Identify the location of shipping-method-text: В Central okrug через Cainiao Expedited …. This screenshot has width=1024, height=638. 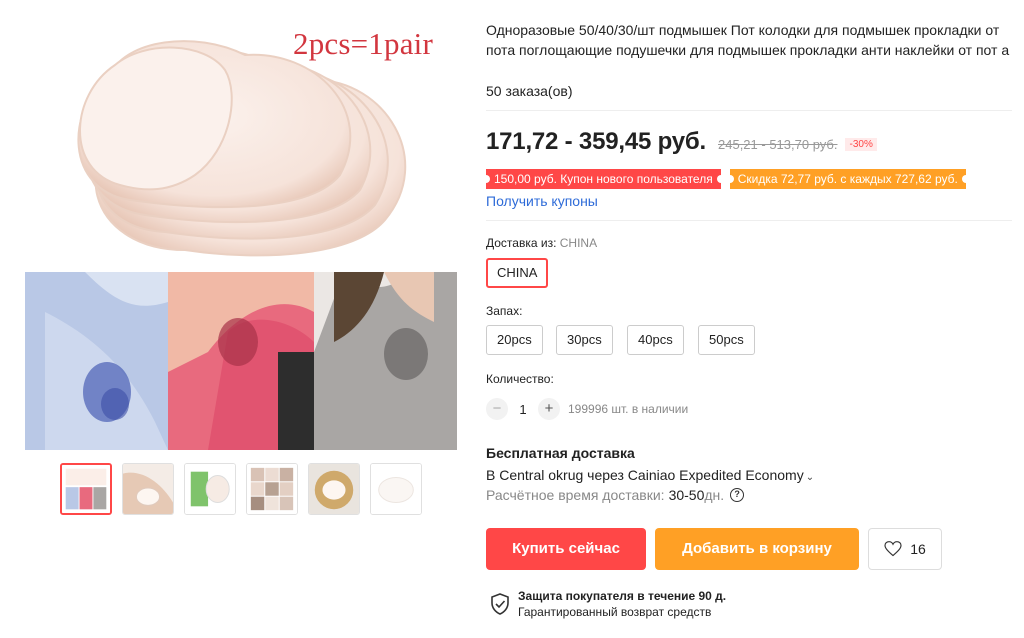
(645, 475).